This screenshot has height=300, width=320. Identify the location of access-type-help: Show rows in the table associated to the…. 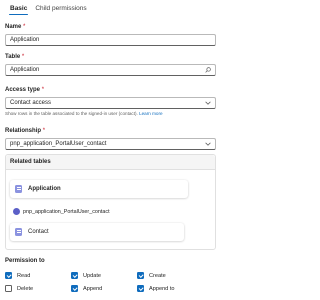
(84, 113).